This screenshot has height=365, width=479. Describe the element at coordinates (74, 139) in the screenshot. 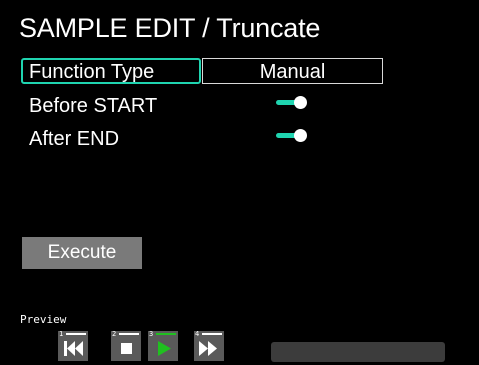

I see `after-end-label: After END` at that location.